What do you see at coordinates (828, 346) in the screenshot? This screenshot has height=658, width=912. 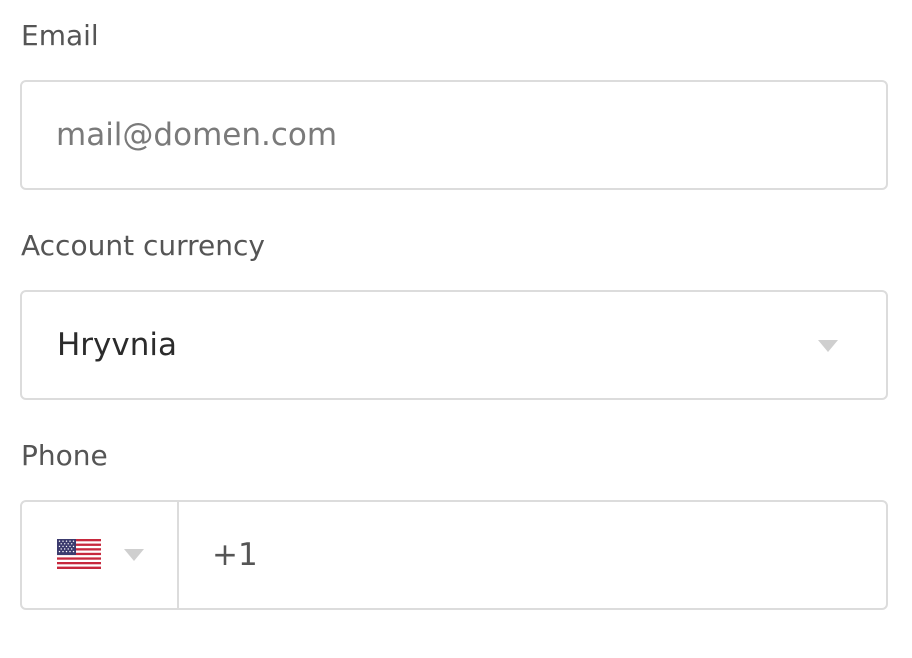 I see `chevron-down-icon` at bounding box center [828, 346].